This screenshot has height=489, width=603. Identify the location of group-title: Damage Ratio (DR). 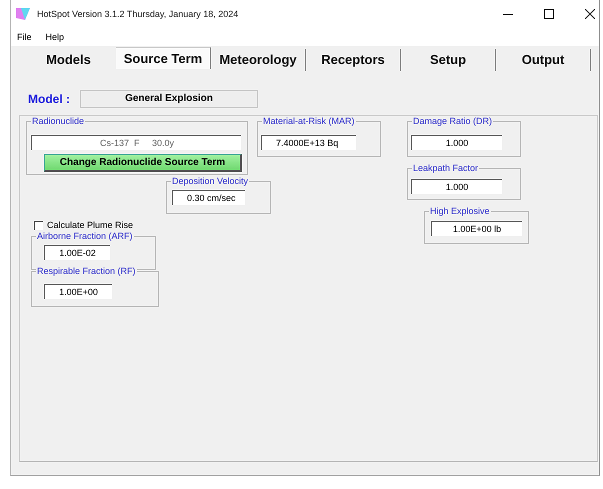
(453, 121).